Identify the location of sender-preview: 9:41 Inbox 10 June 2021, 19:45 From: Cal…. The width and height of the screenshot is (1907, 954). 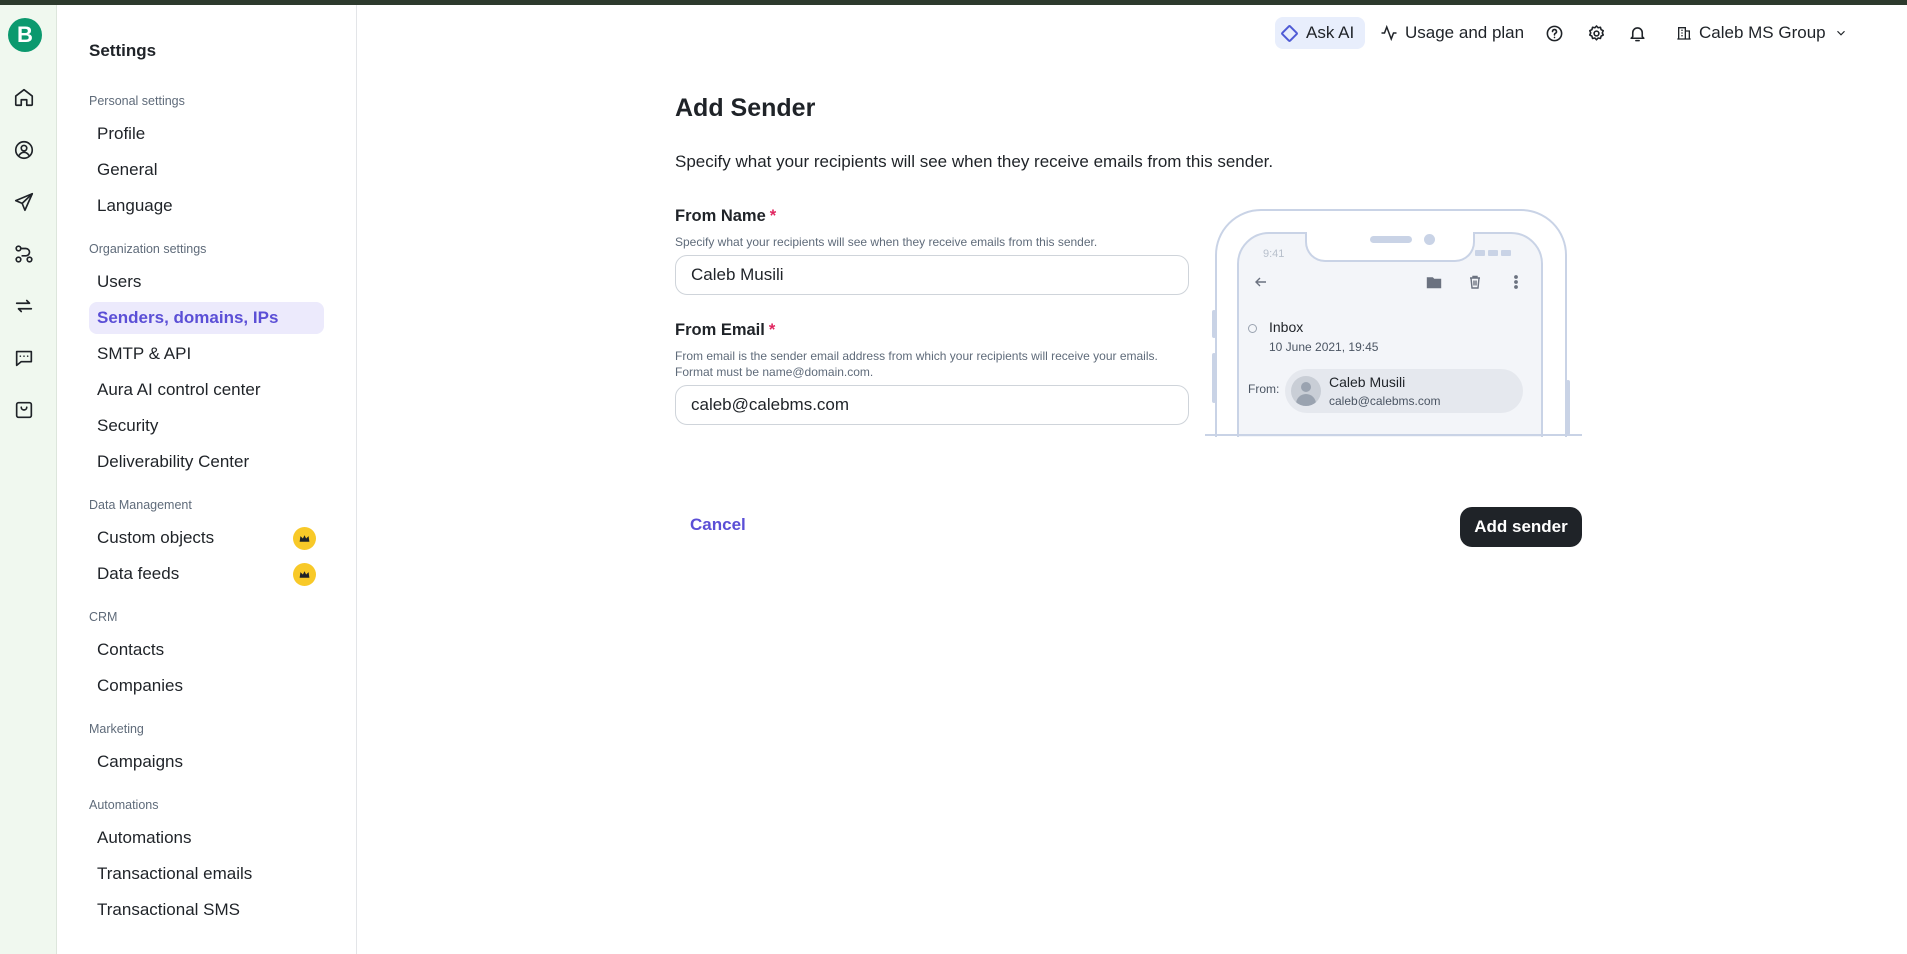
(1393, 321).